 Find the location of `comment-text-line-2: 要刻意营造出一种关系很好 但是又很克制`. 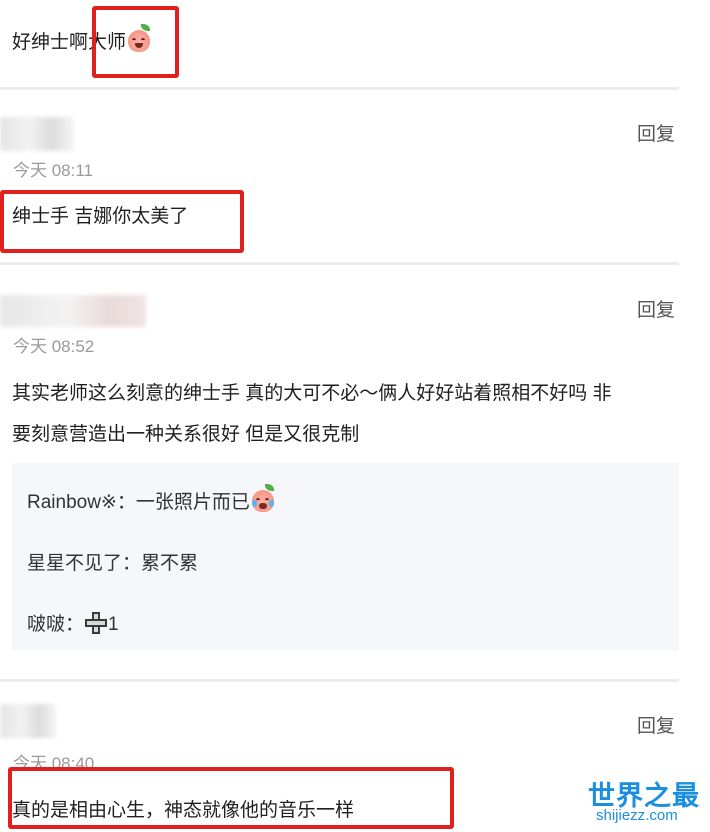

comment-text-line-2: 要刻意营造出一种关系很好 但是又很克制 is located at coordinates (186, 434).